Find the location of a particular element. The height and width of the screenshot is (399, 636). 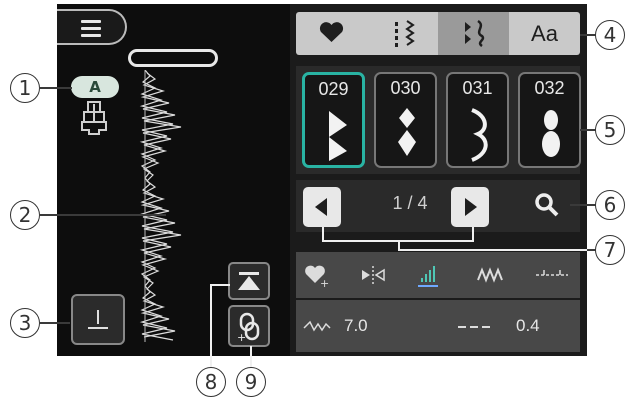

search-button is located at coordinates (547, 204).